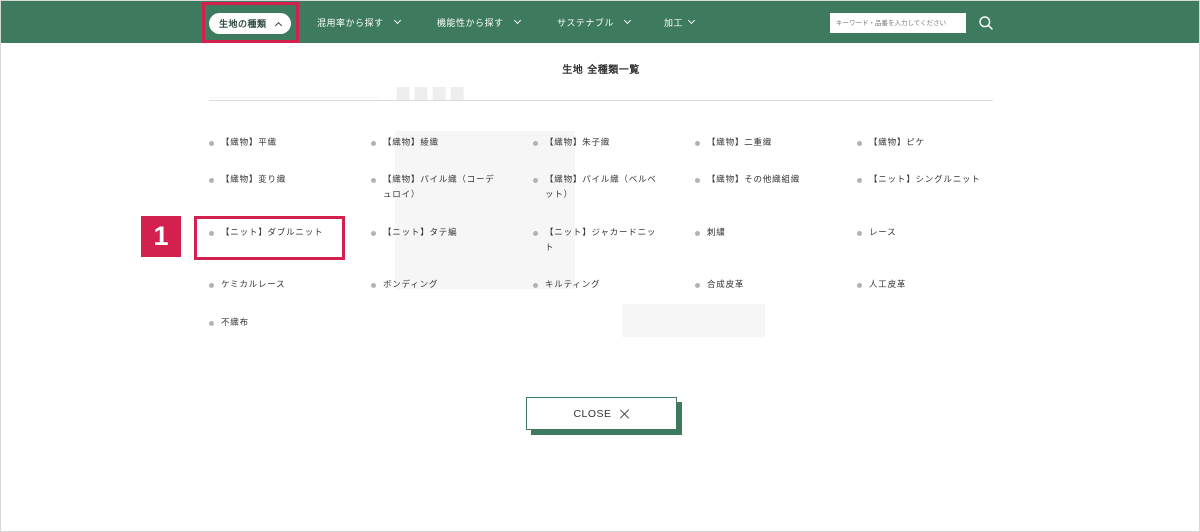 Image resolution: width=1200 pixels, height=532 pixels. Describe the element at coordinates (294, 97) in the screenshot. I see `background-divider` at that location.